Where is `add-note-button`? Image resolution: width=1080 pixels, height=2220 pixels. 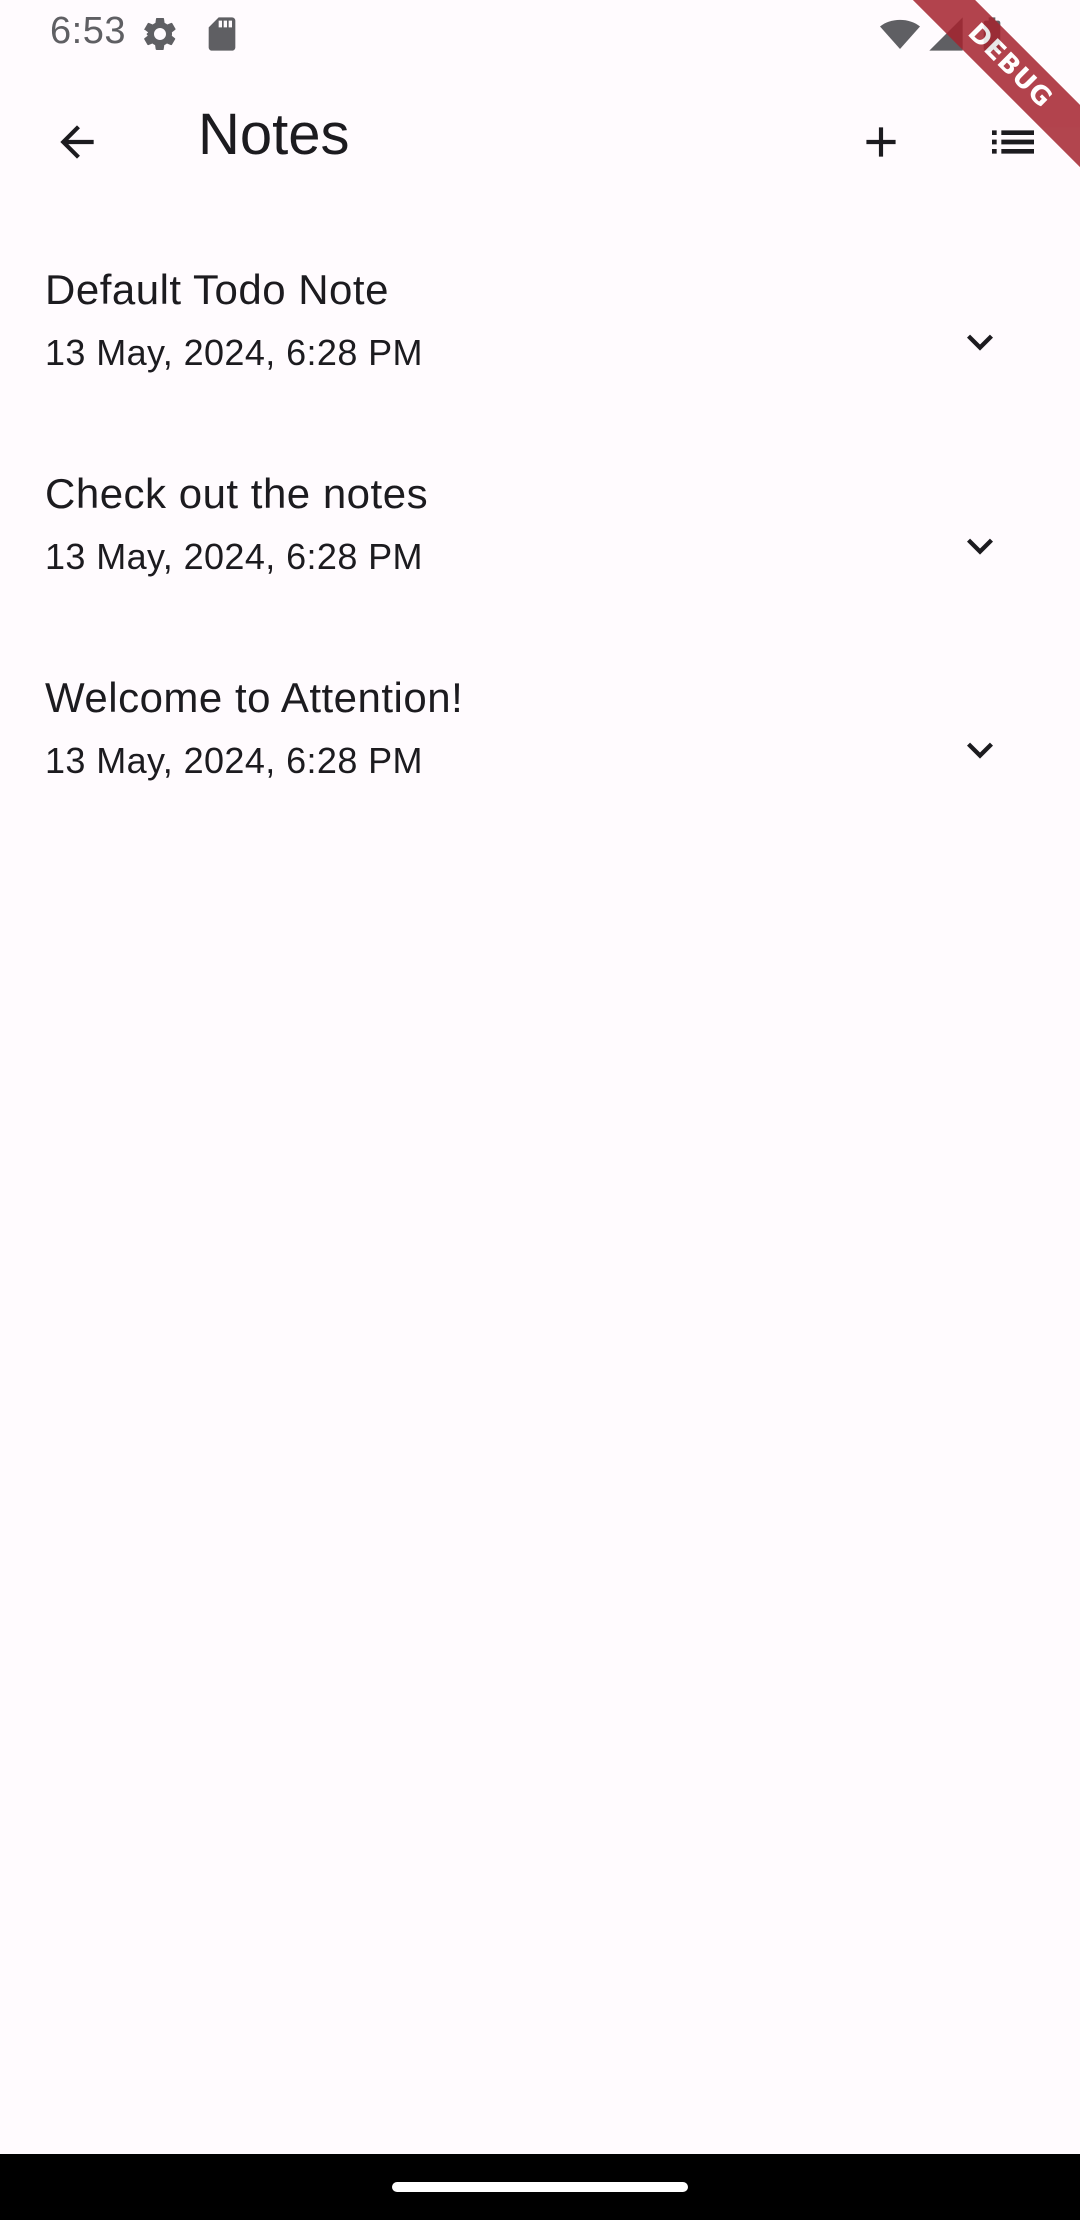
add-note-button is located at coordinates (881, 142).